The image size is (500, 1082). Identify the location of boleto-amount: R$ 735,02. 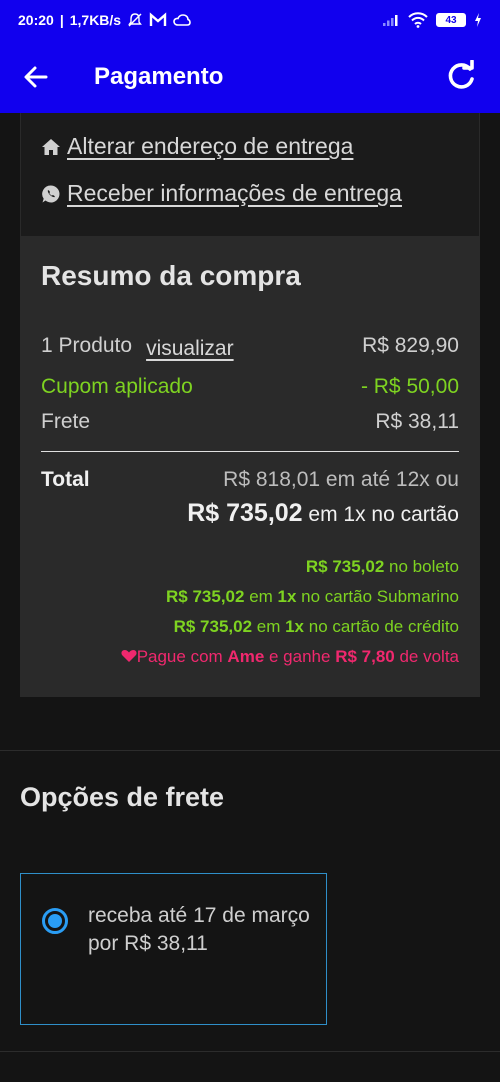
(345, 566).